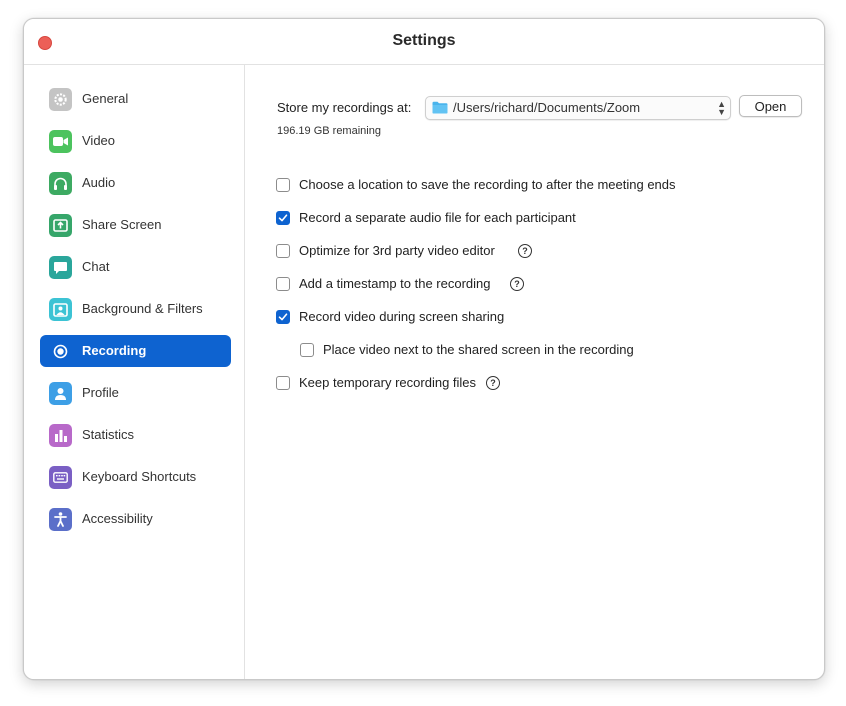  What do you see at coordinates (60, 309) in the screenshot?
I see `portrait-icon` at bounding box center [60, 309].